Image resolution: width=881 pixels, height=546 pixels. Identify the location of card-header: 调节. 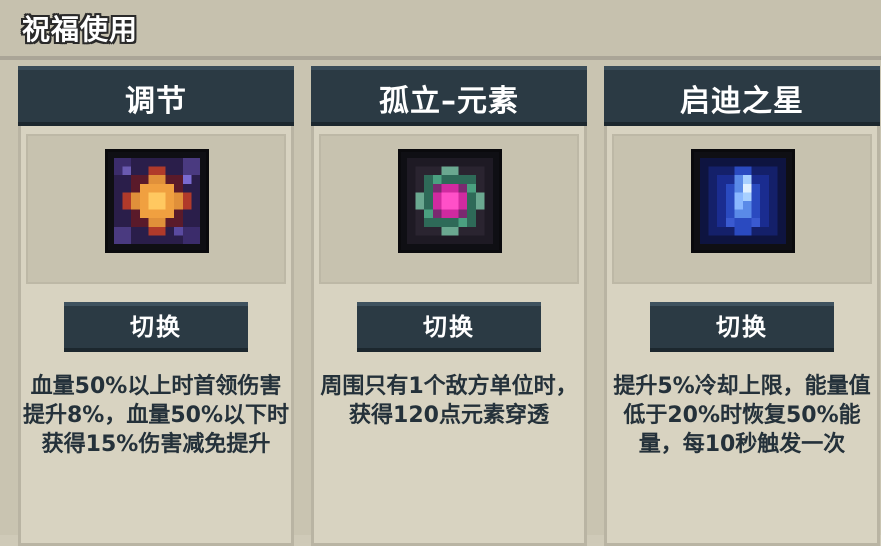
(156, 96).